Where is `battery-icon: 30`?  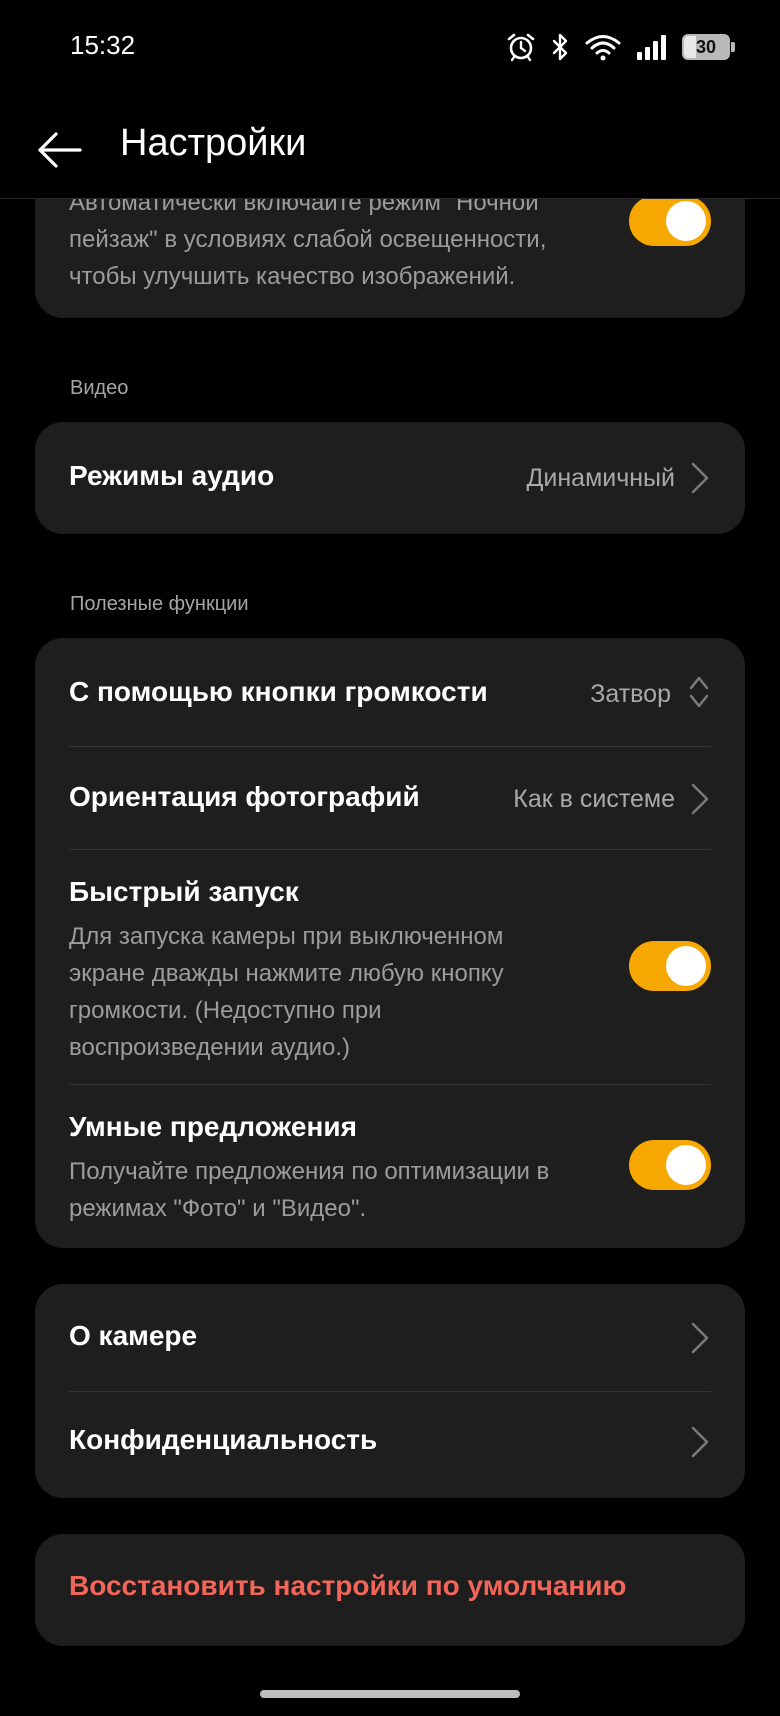 battery-icon: 30 is located at coordinates (708, 47).